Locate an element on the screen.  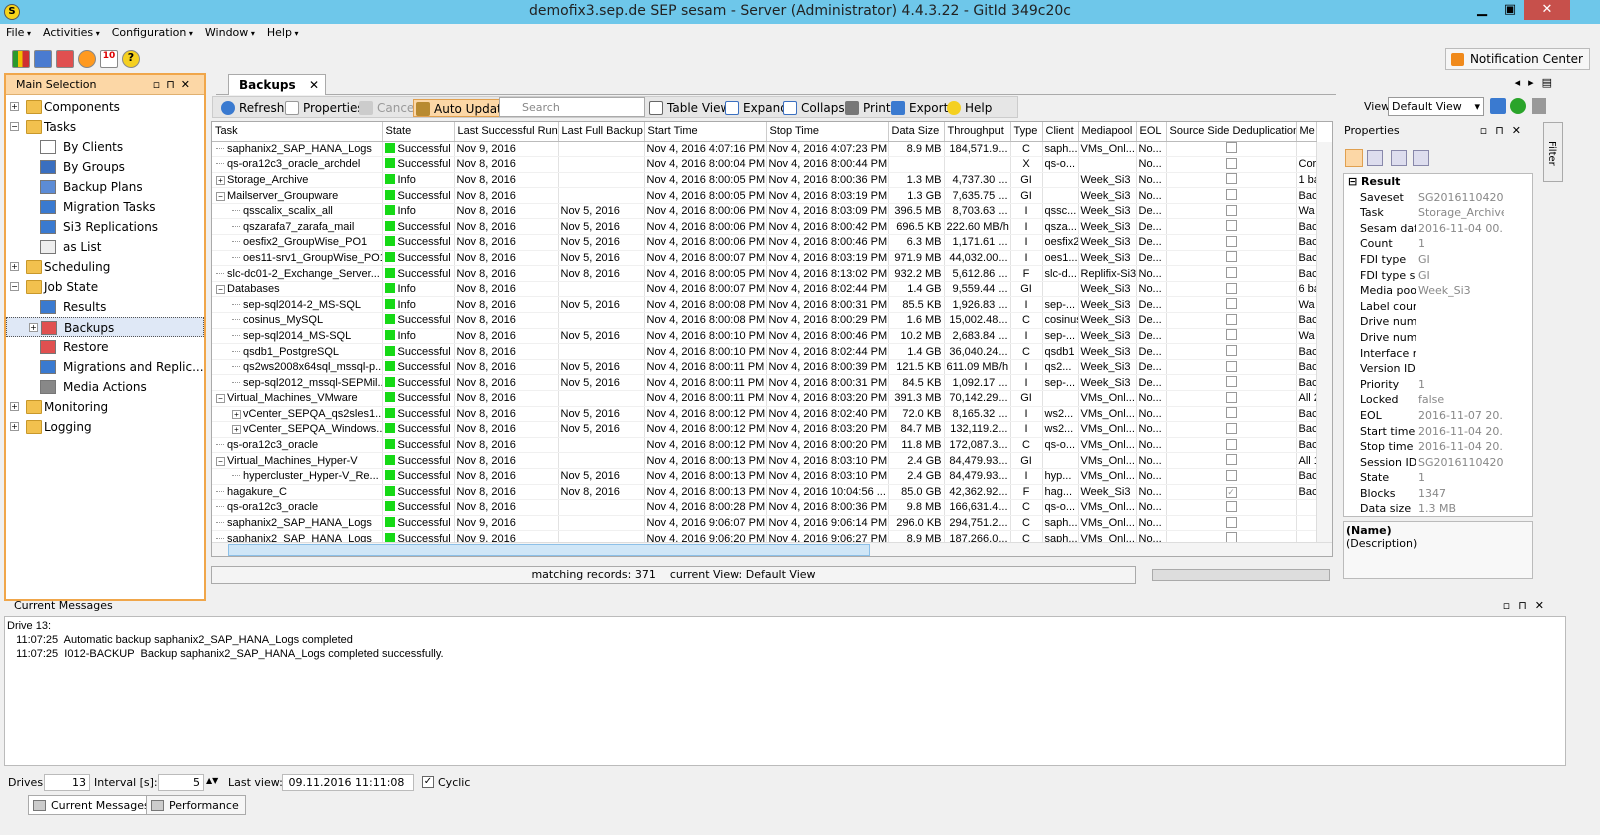
expand-all-icon is located at coordinates (1399, 158).